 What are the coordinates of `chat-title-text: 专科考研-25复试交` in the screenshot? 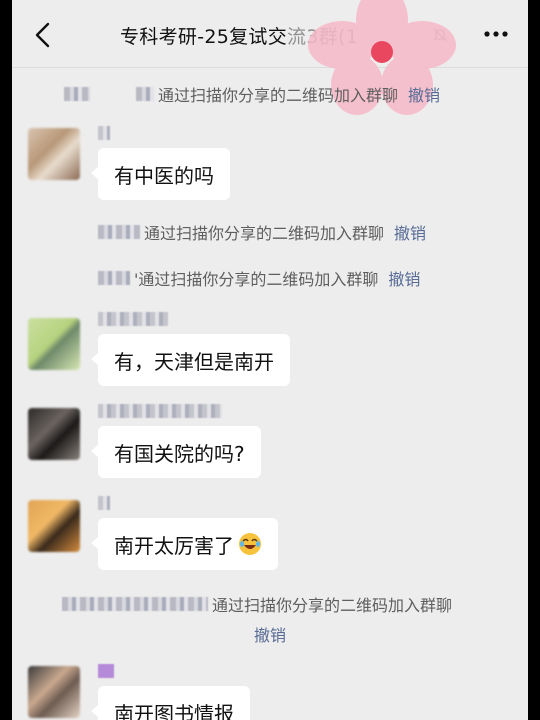 It's located at (204, 37).